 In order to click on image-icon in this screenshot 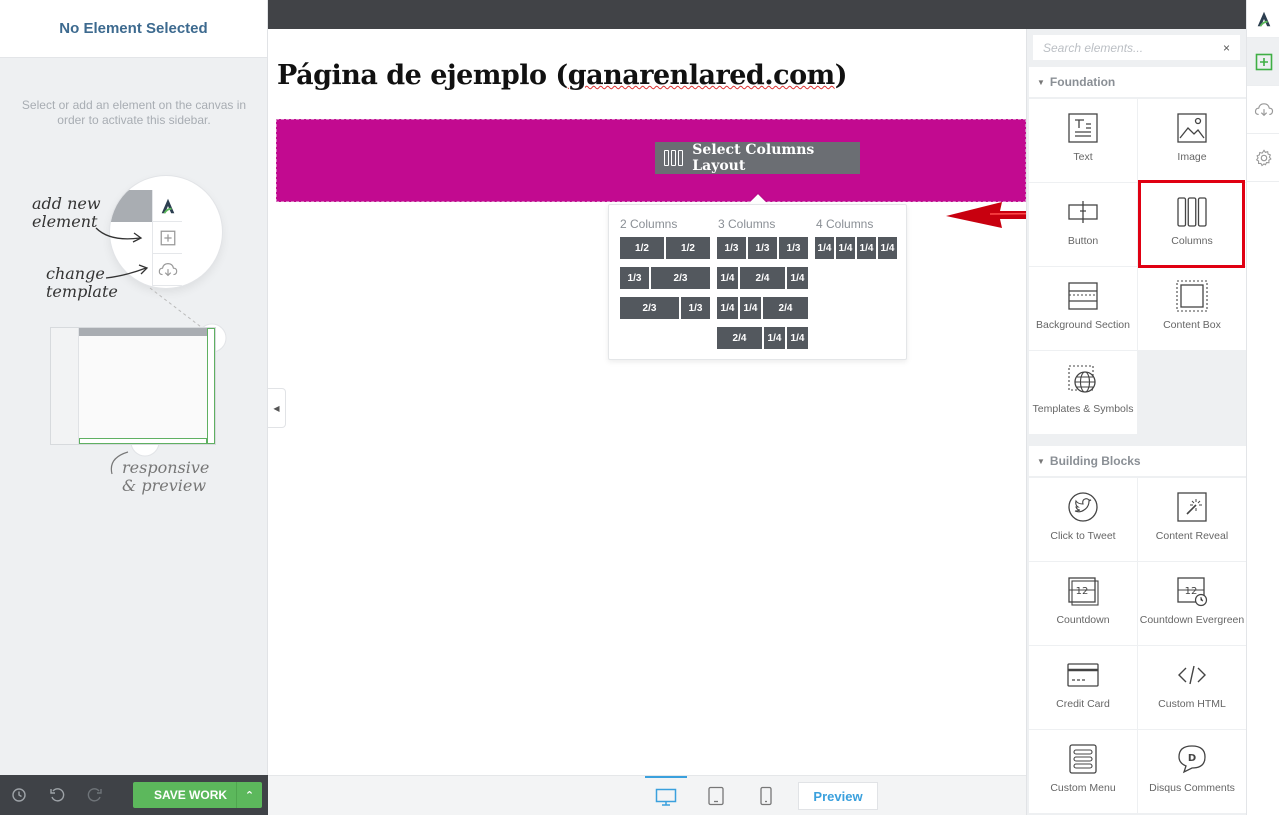, I will do `click(1192, 128)`.